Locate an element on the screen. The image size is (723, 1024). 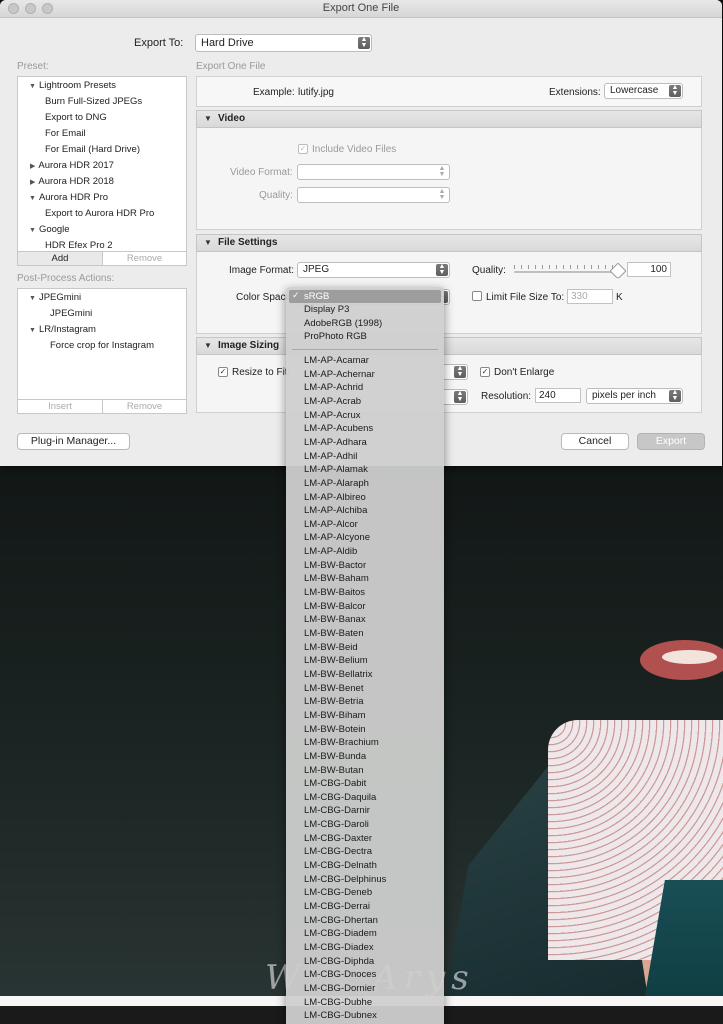
menu-item: LM-BW-Botein is located at coordinates (335, 729).